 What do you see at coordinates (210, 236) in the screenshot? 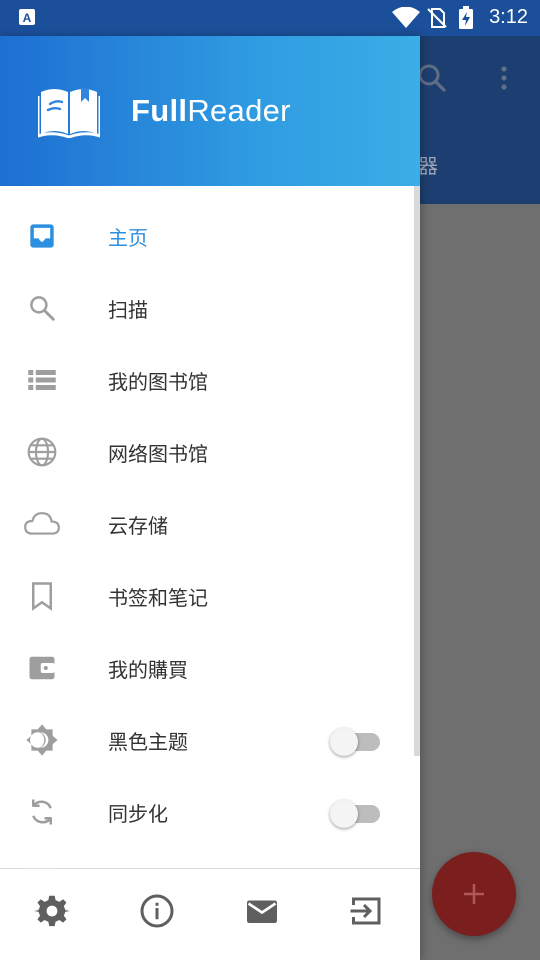
I see `menu-item-home: 主页` at bounding box center [210, 236].